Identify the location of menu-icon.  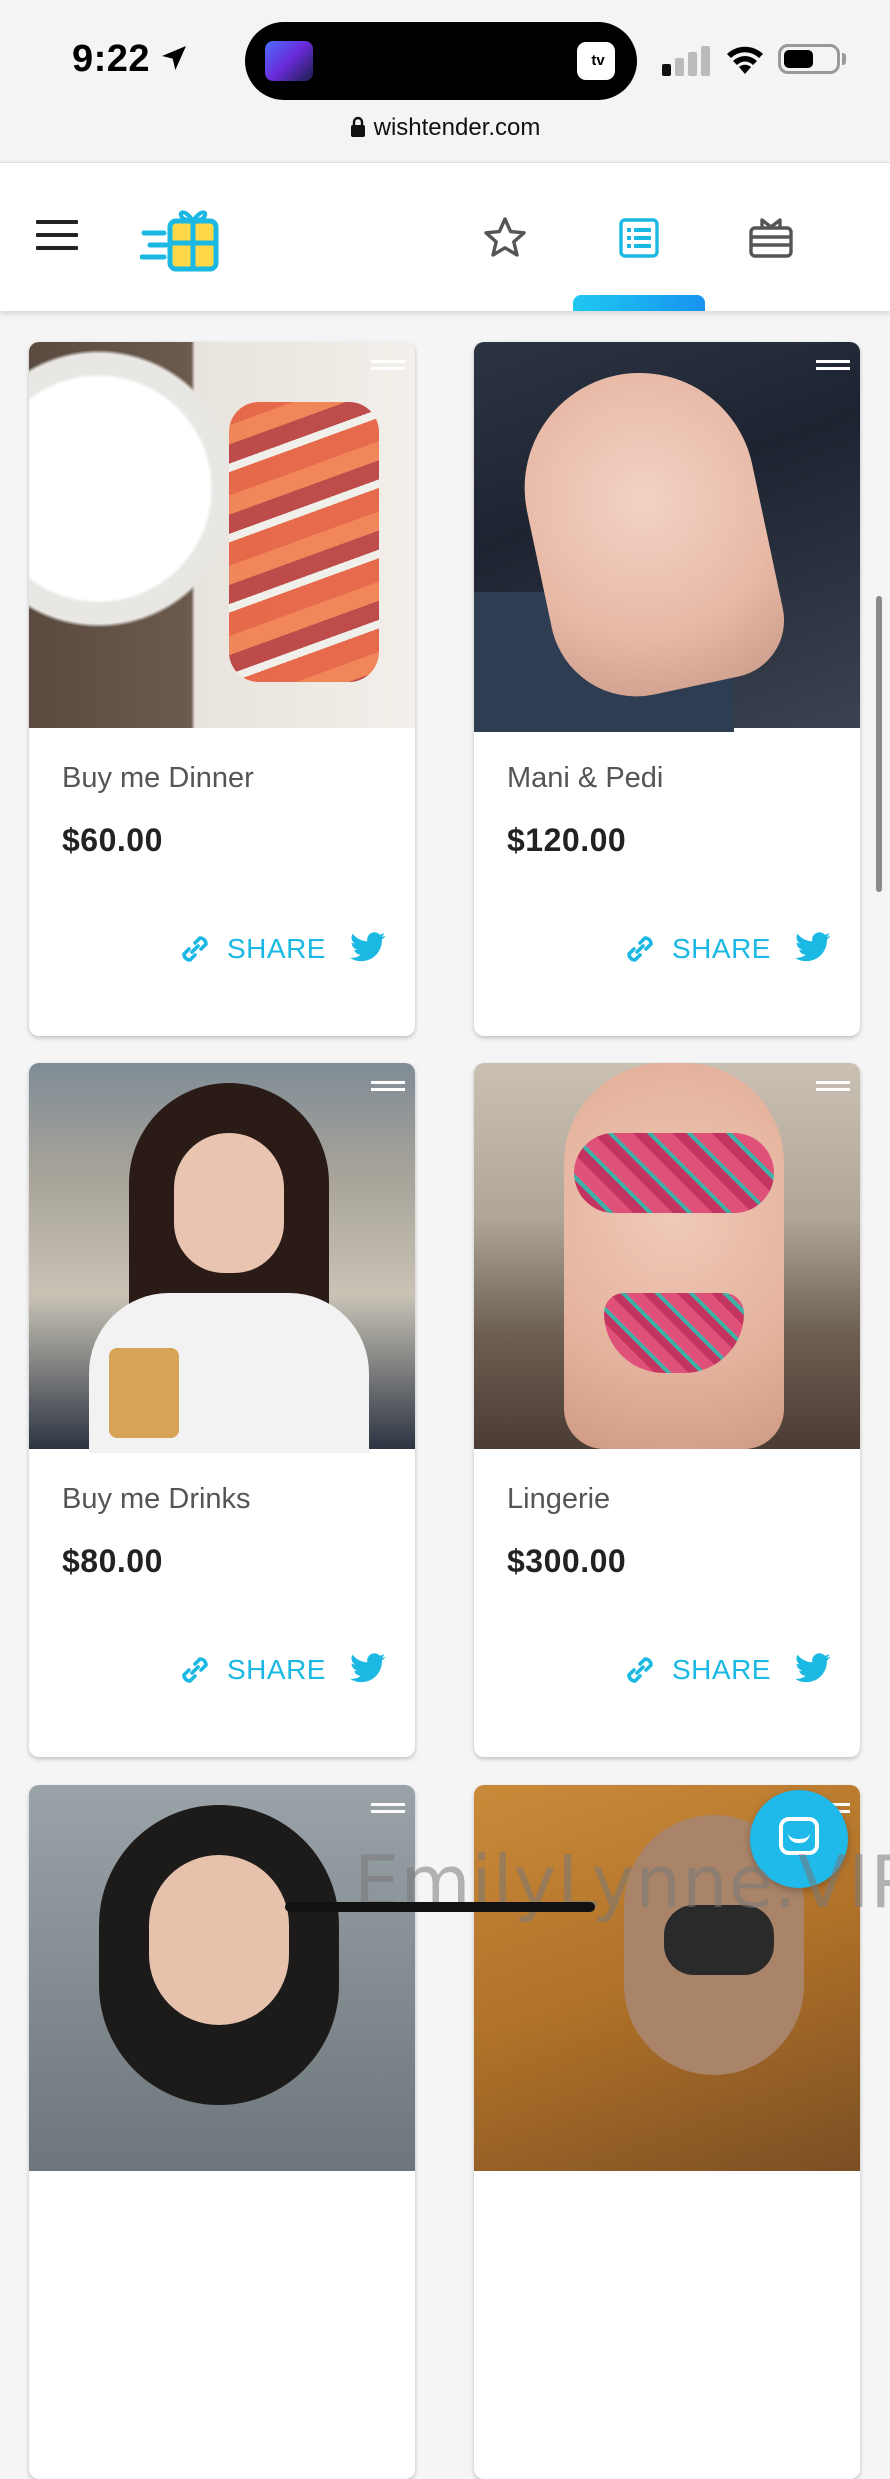
(57, 236).